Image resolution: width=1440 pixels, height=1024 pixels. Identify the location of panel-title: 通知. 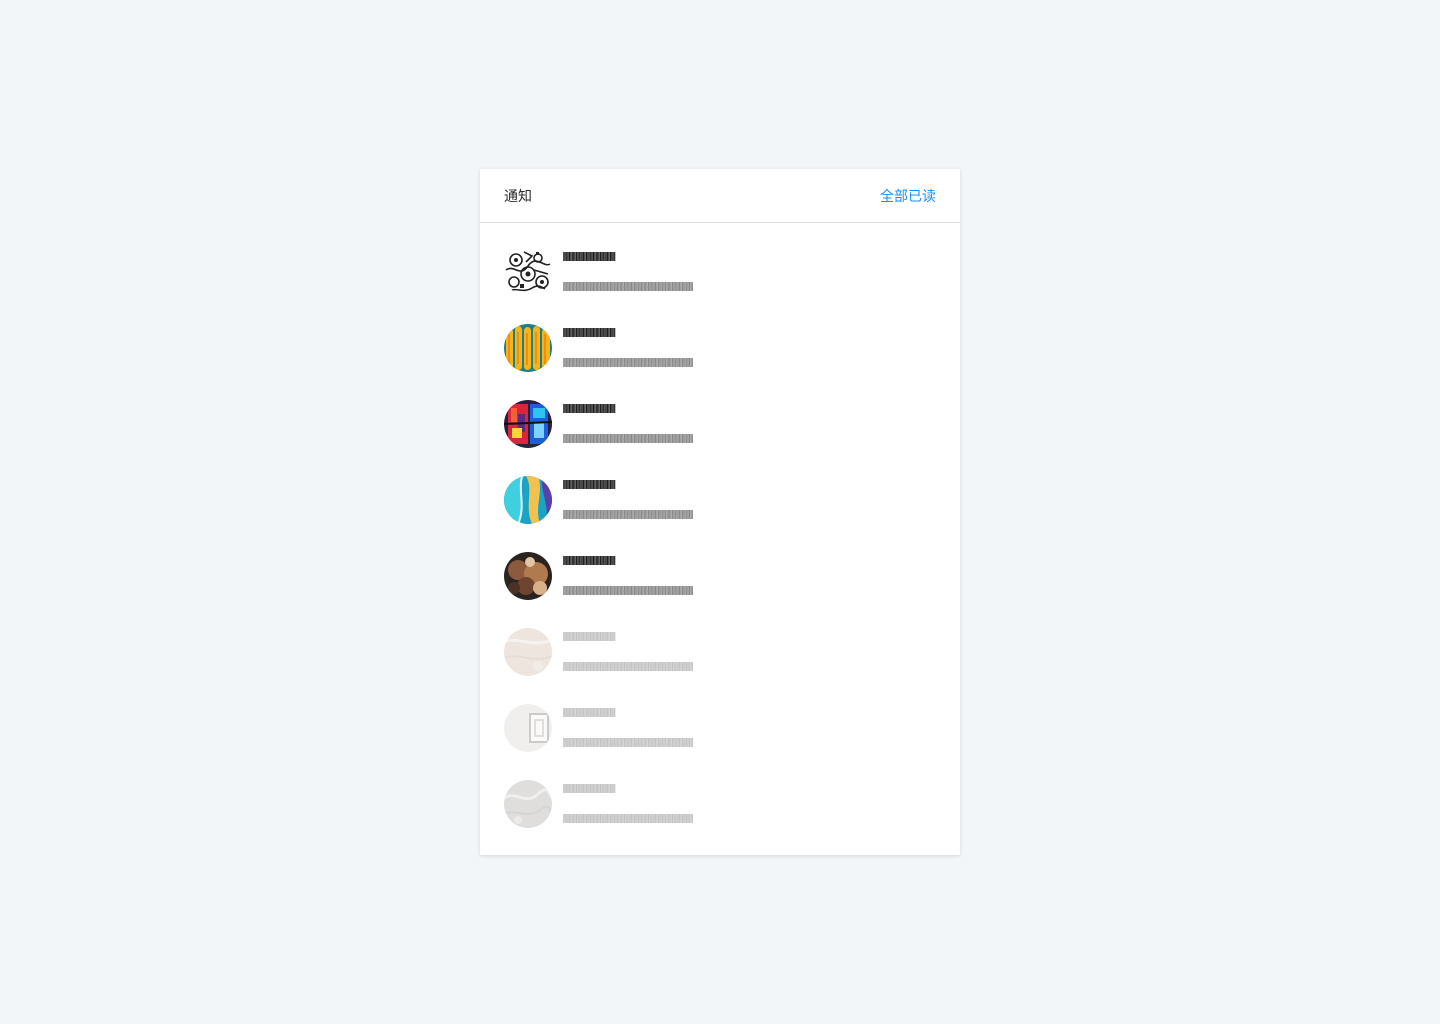
(518, 195).